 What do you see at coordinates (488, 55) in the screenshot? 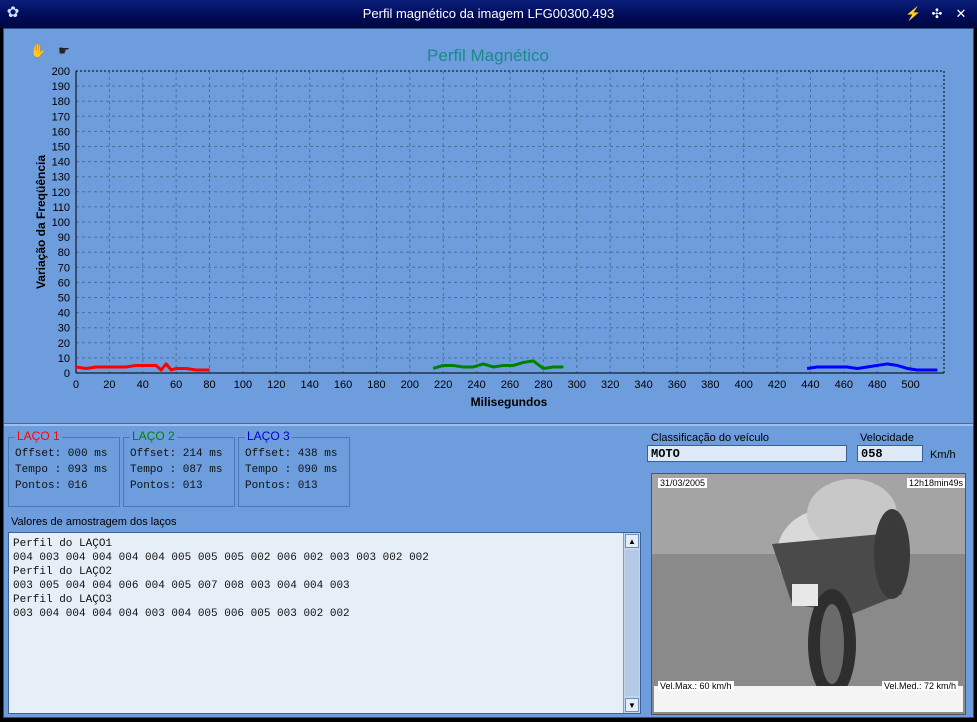
I see `chart-title: Perfil Magnético` at bounding box center [488, 55].